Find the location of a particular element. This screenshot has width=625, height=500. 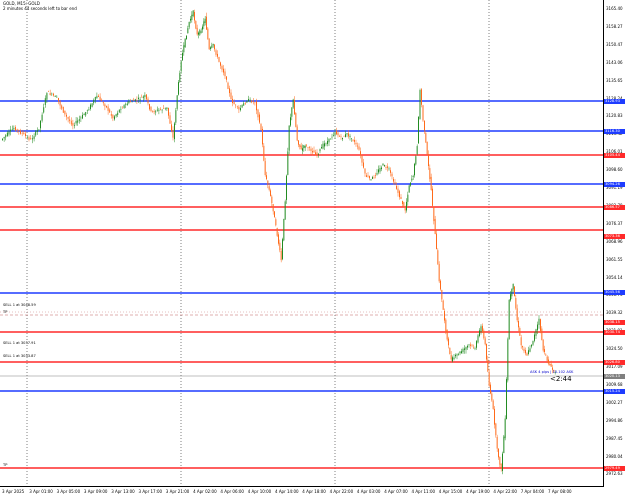

price-level-tag: 3105.44 is located at coordinates (614, 155).